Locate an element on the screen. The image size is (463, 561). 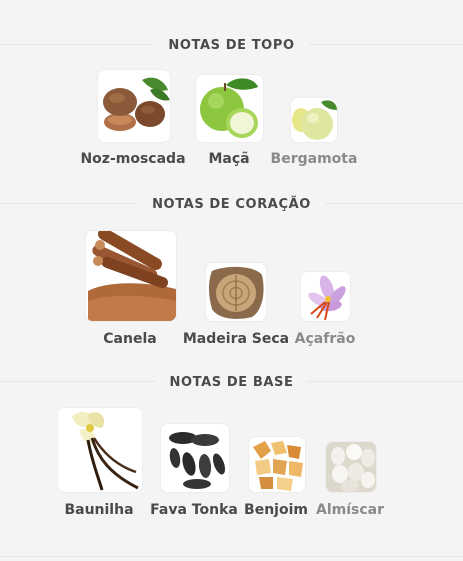
vanilla-icon is located at coordinates (100, 450).